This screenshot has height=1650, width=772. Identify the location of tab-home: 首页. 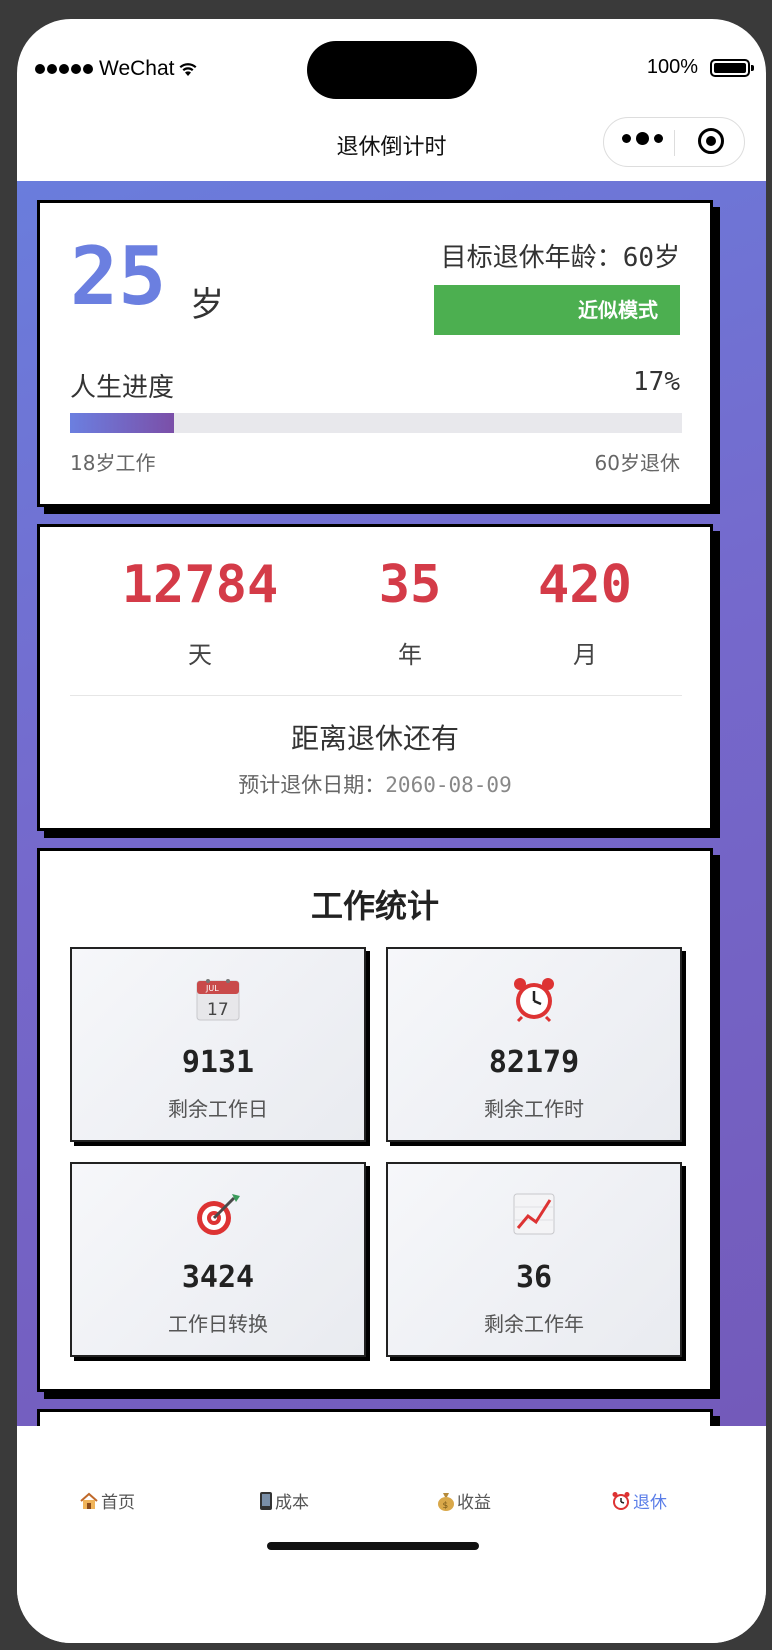
(107, 1500).